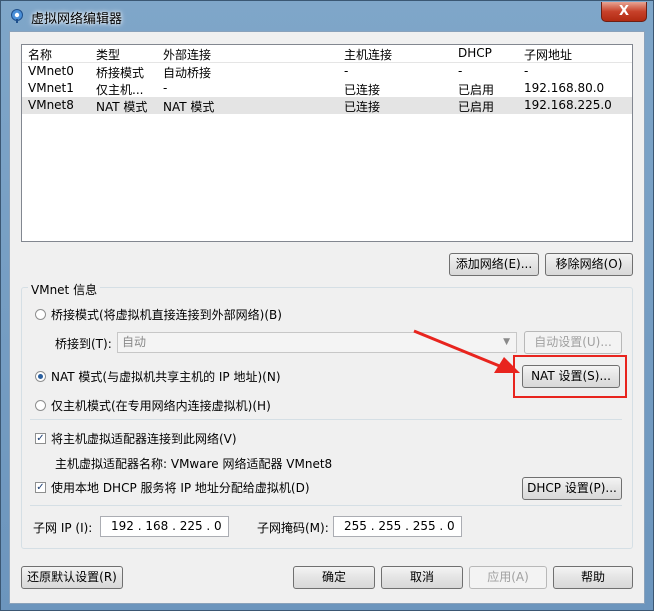 This screenshot has height=611, width=654. What do you see at coordinates (77, 19) in the screenshot?
I see `window-title: 虚拟网络编辑器` at bounding box center [77, 19].